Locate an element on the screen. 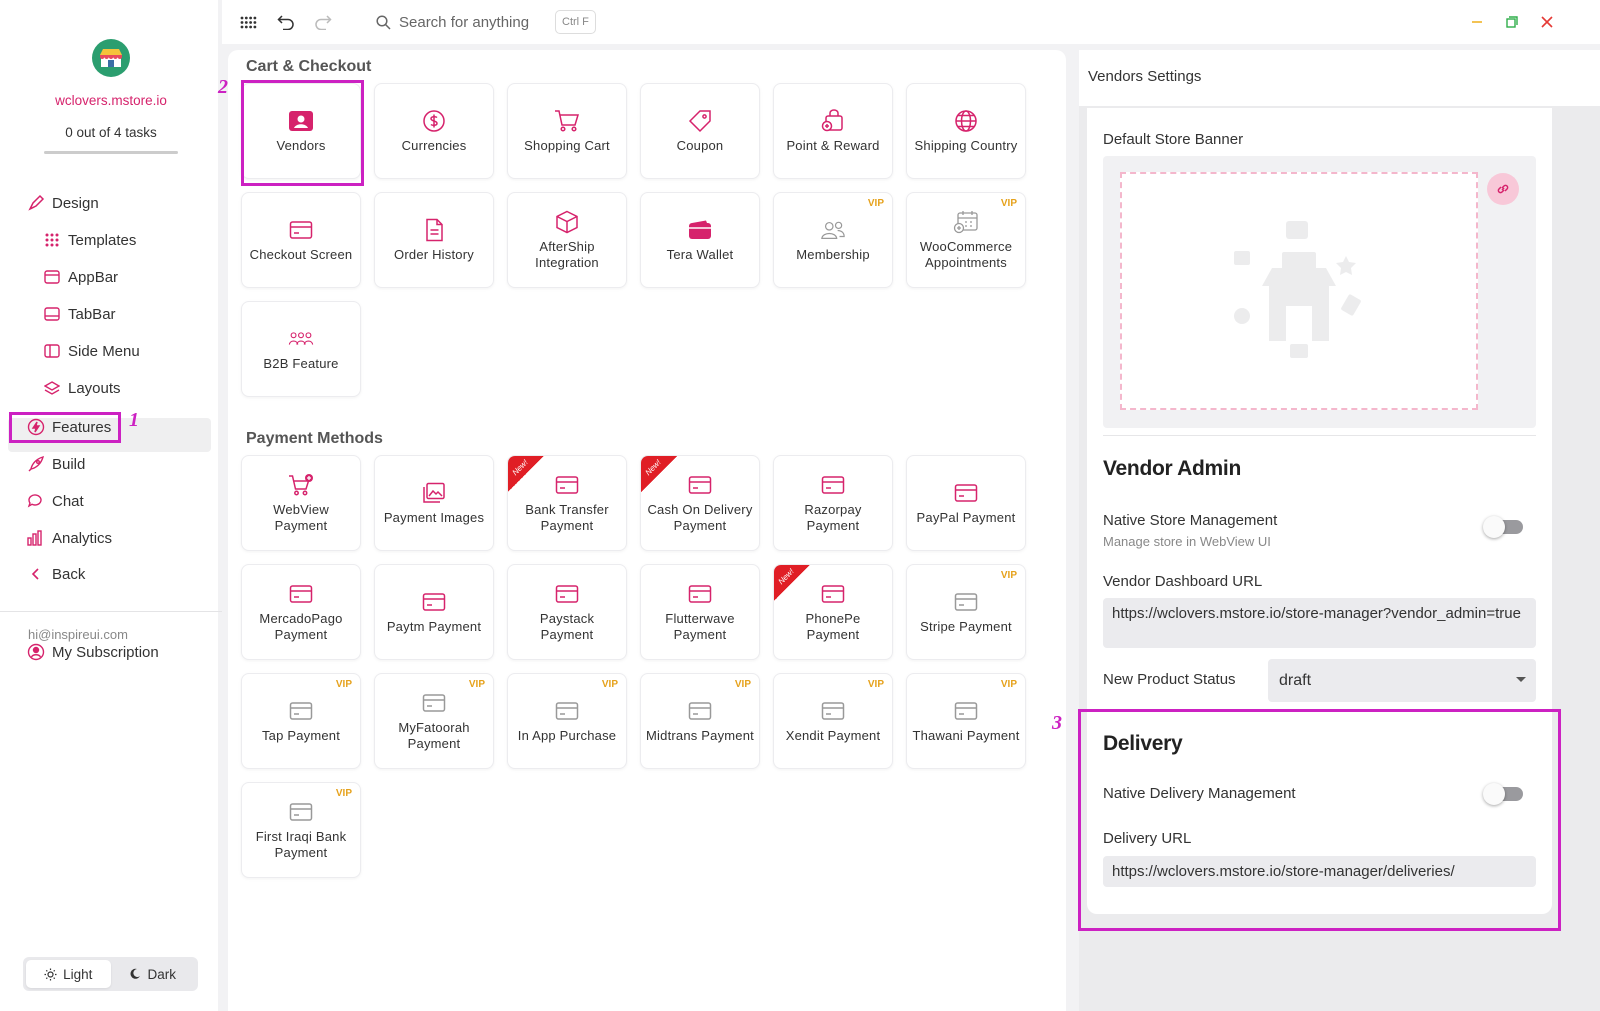 The image size is (1600, 1011). nav-my-subscription: My Subscription is located at coordinates (92, 652).